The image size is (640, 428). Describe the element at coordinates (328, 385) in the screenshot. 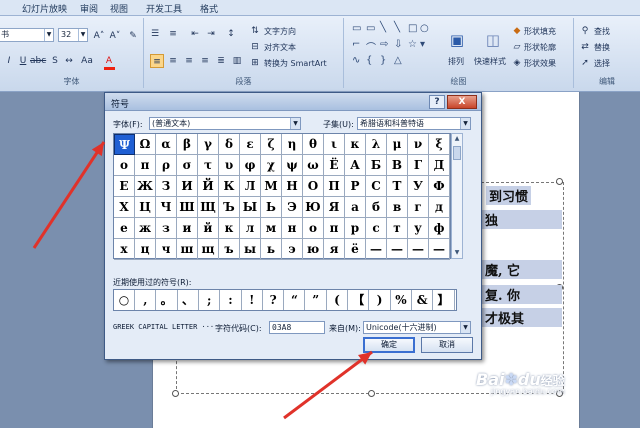

I see `arrow-to-ok-shaft` at that location.